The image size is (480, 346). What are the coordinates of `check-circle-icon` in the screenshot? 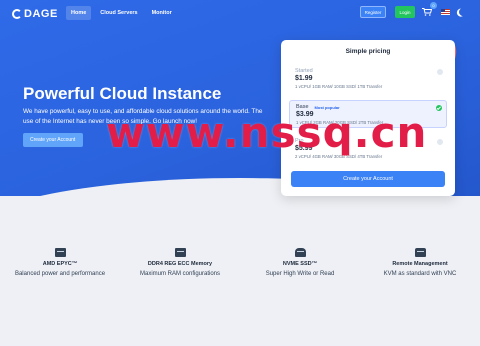 It's located at (439, 108).